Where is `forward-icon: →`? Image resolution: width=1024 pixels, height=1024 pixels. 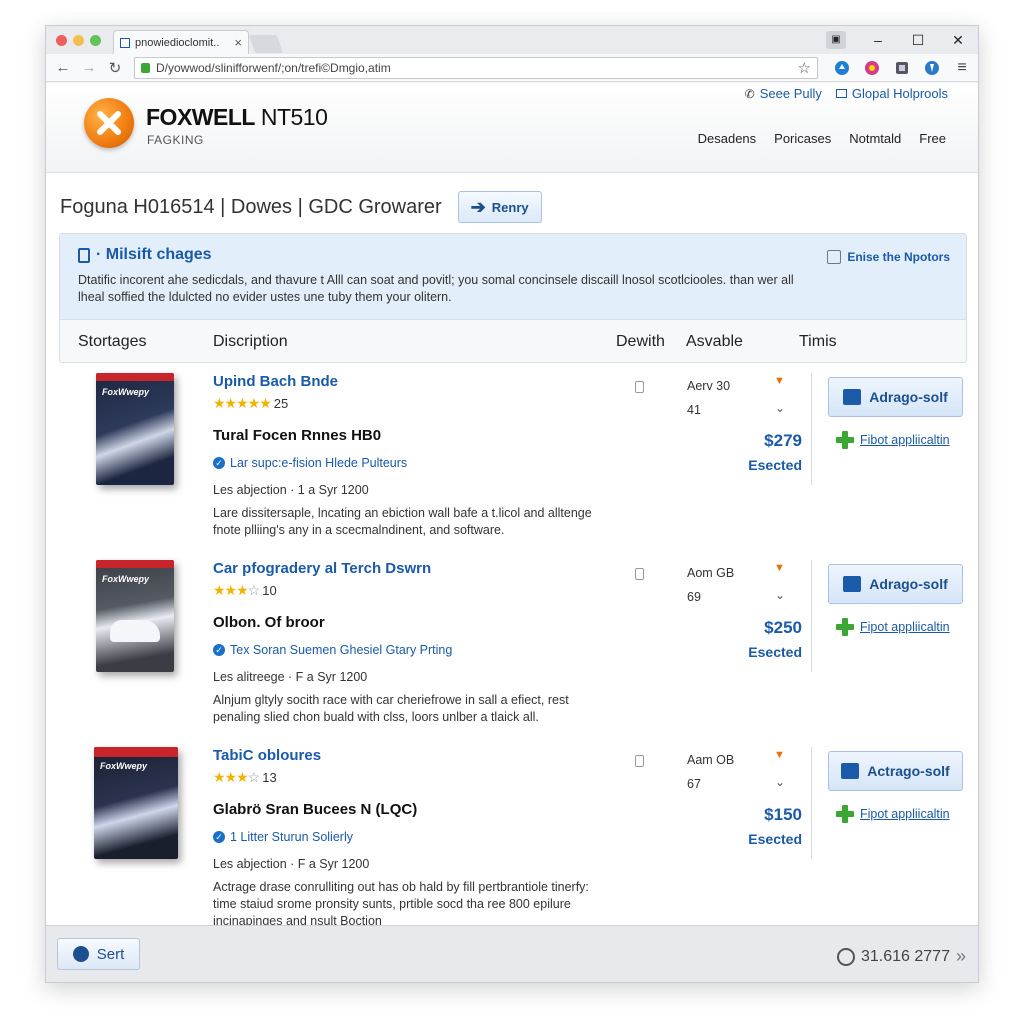 forward-icon: → is located at coordinates (89, 67).